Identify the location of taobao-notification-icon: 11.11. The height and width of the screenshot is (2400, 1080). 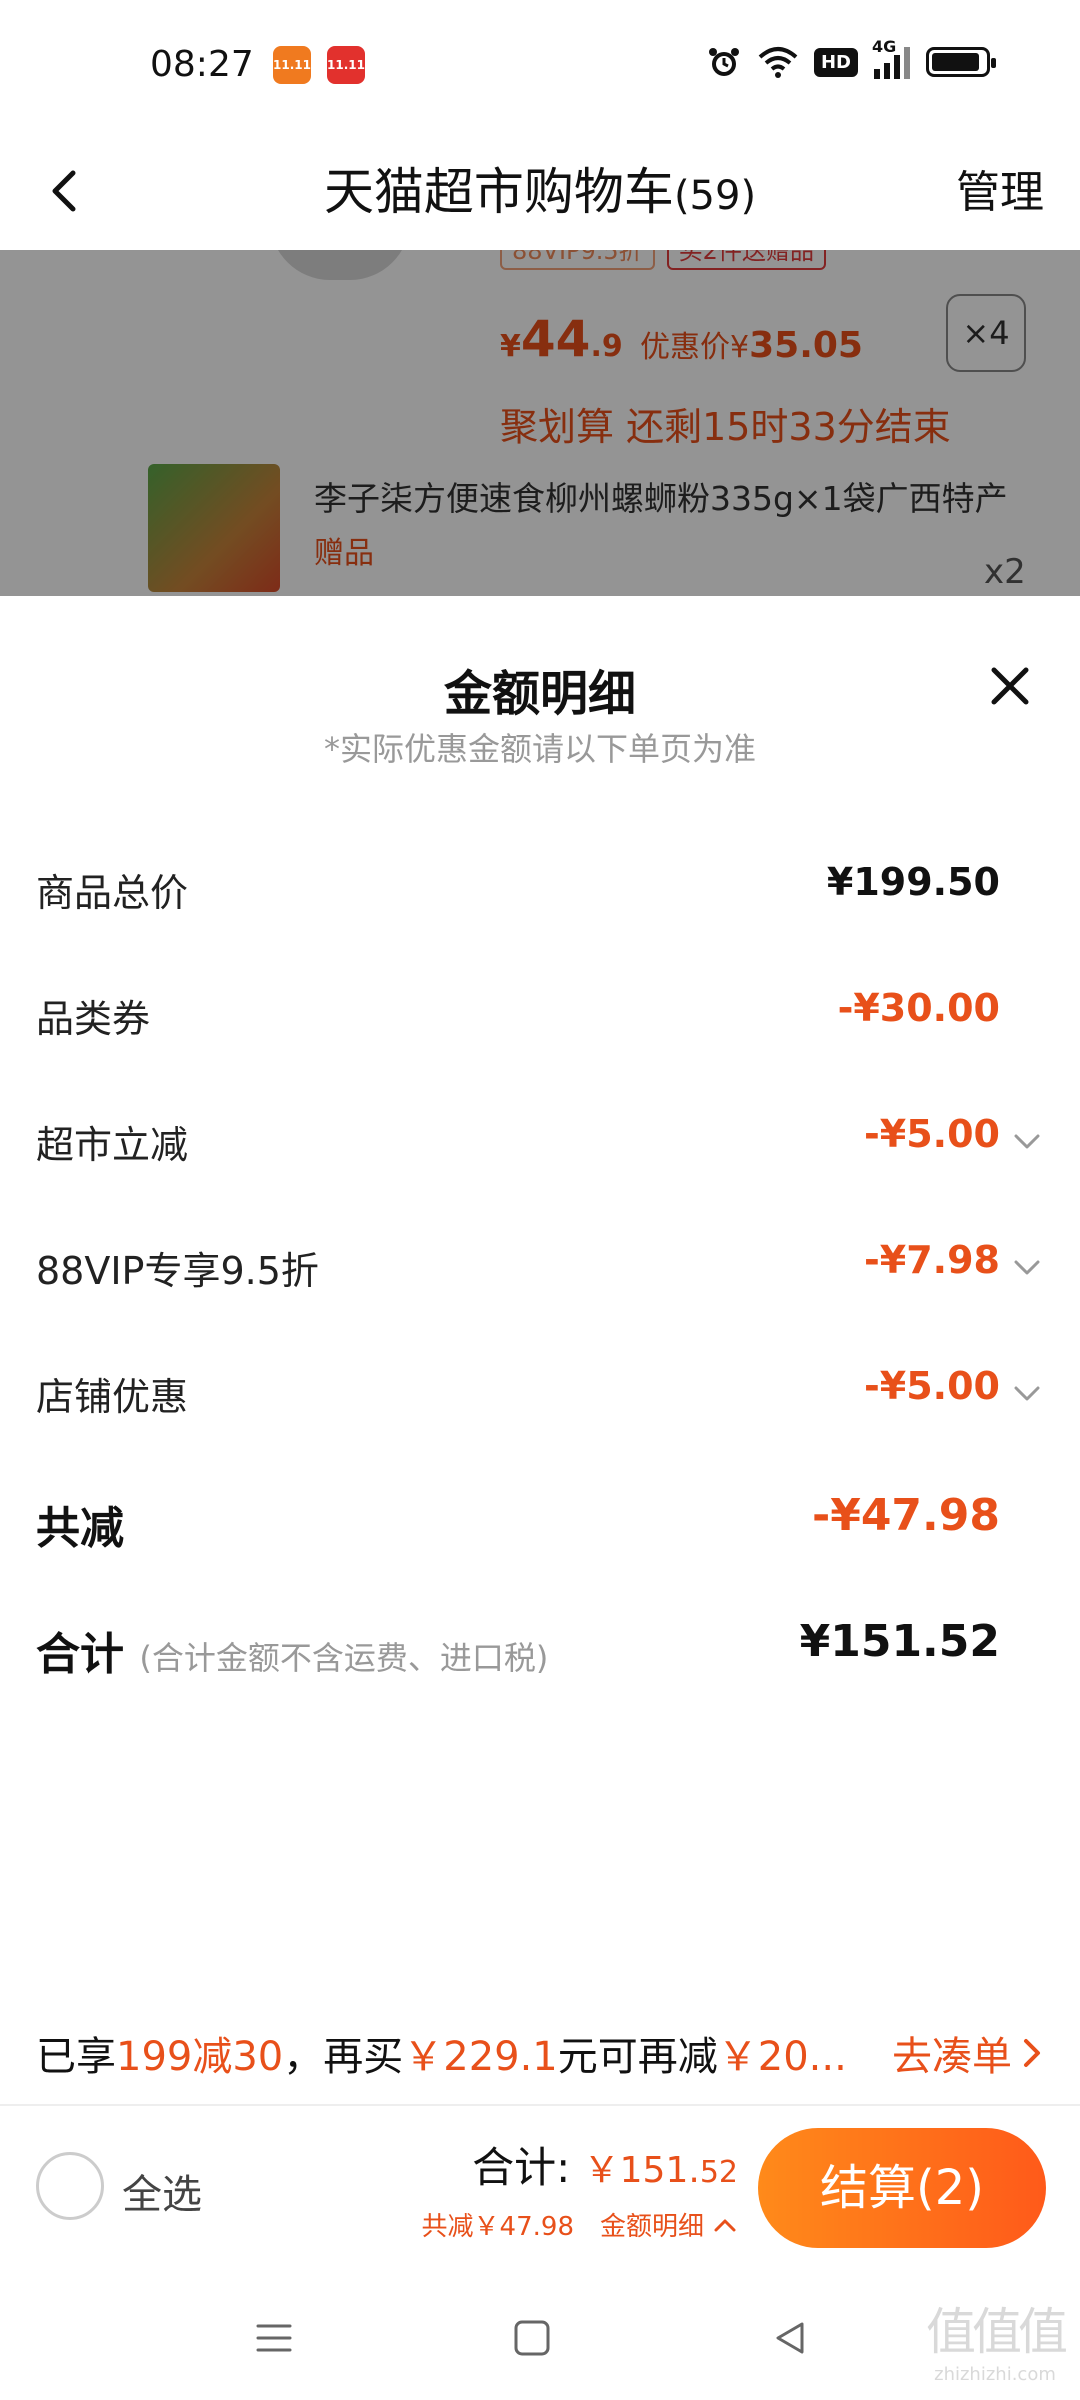
(292, 65).